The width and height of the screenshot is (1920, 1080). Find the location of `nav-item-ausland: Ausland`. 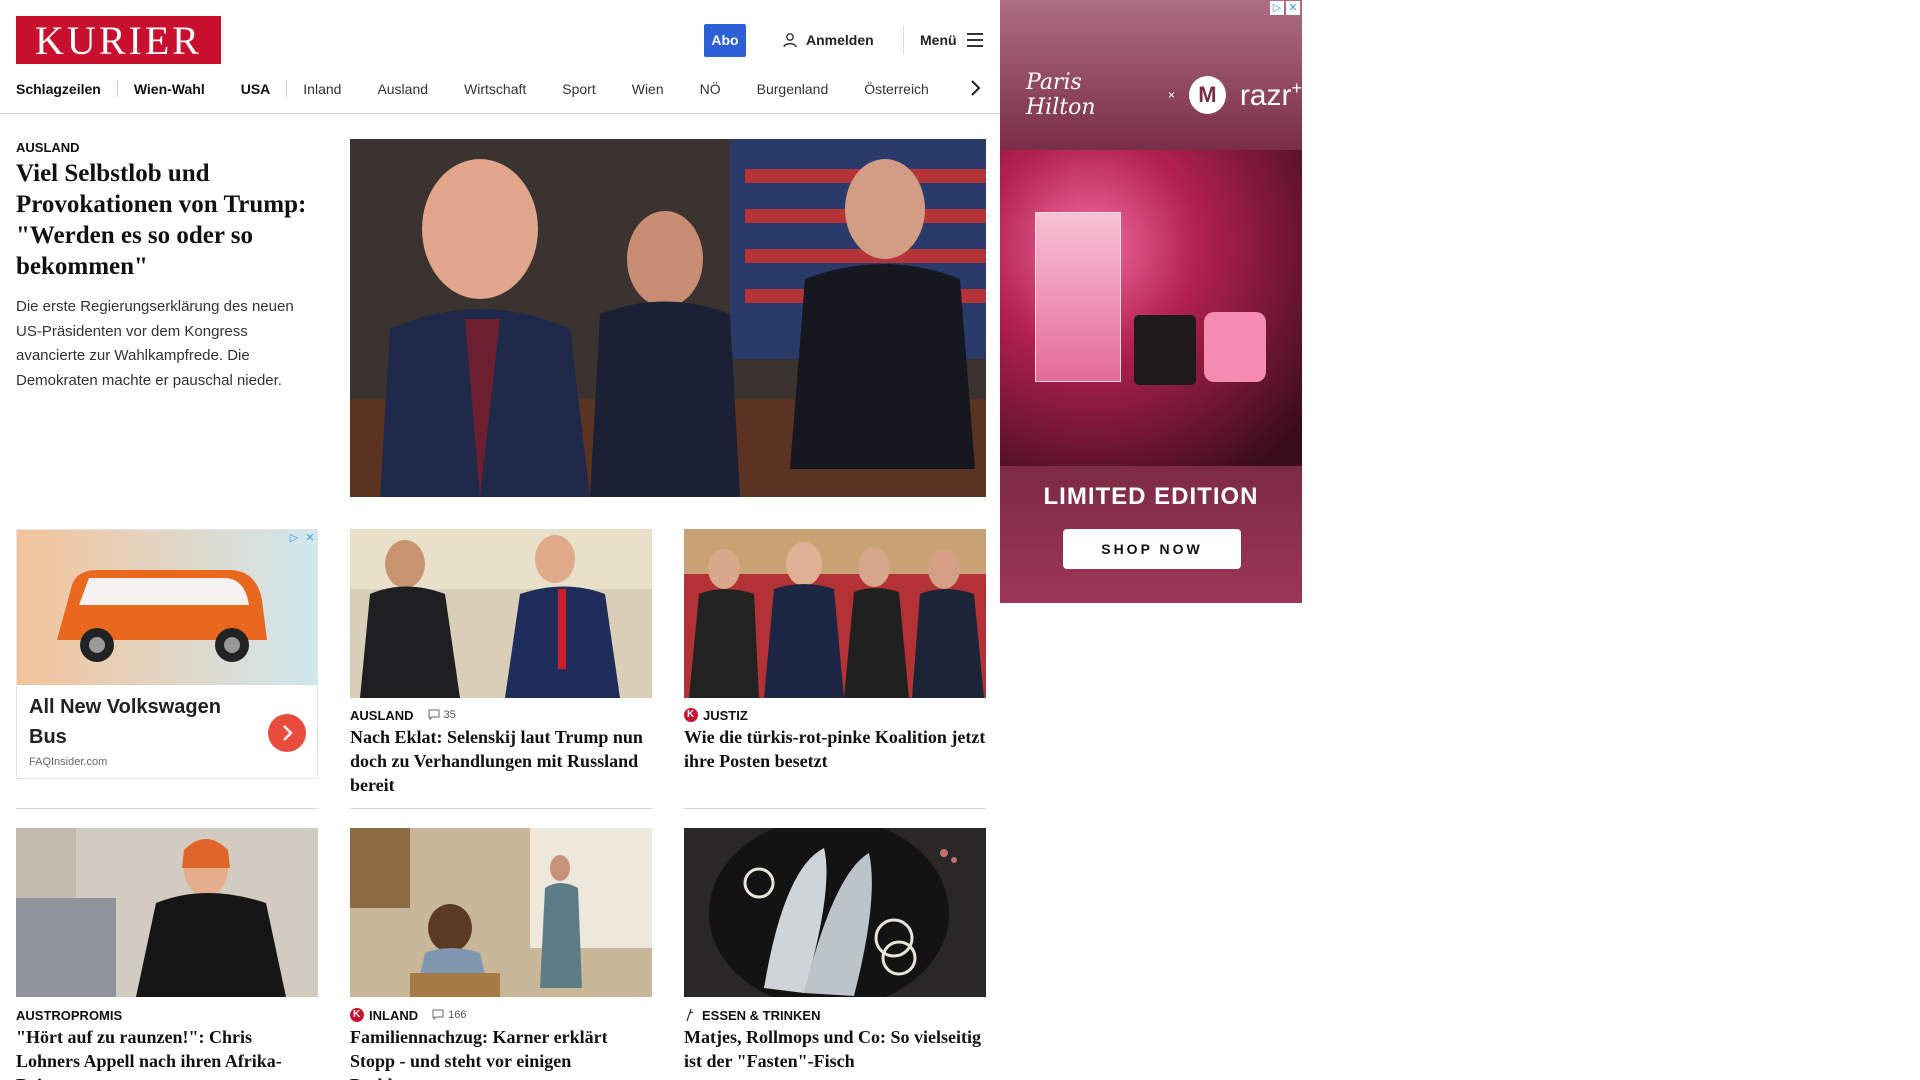

nav-item-ausland: Ausland is located at coordinates (402, 89).